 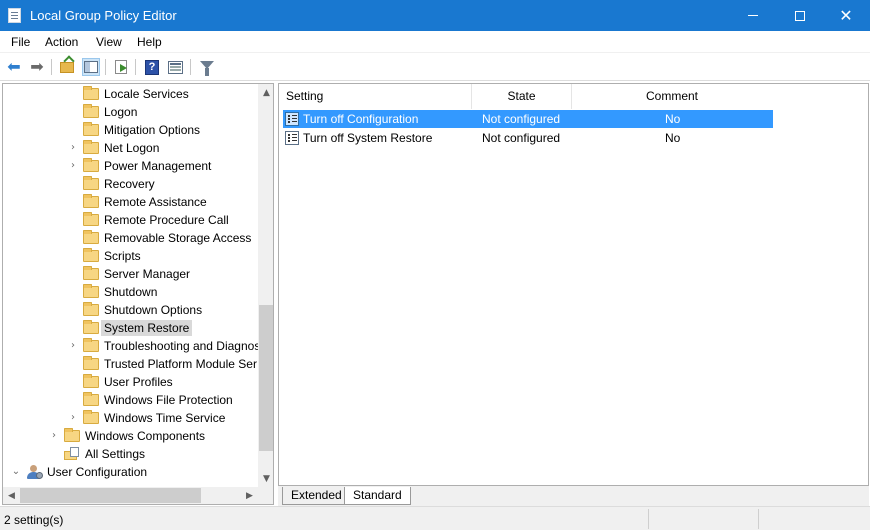 I want to click on properties-button, so click(x=175, y=67).